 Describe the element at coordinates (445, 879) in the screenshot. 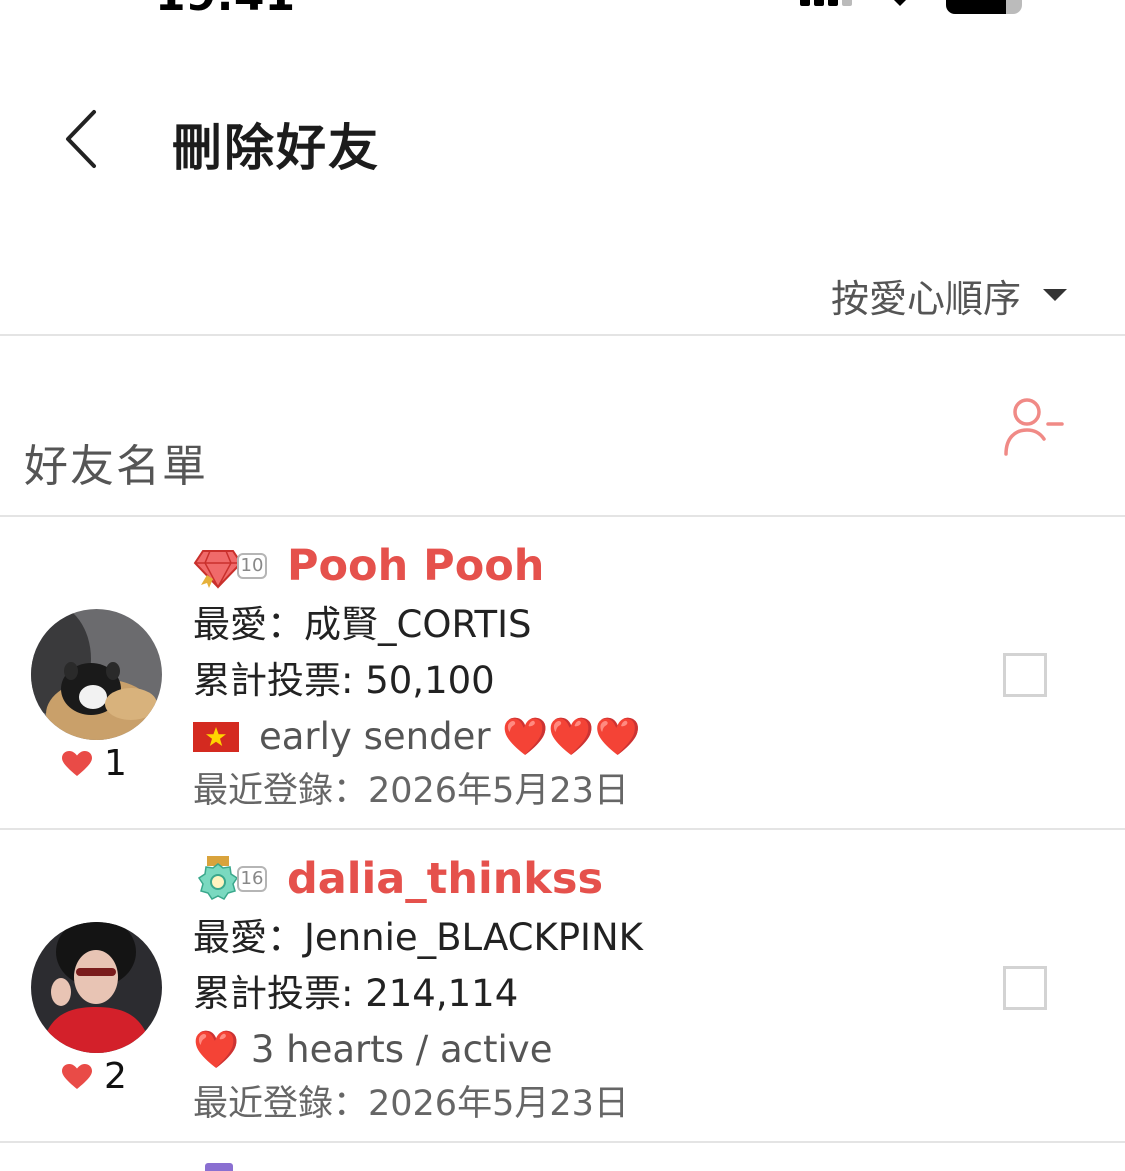

I see `friend-username: dalia_thinkss` at that location.